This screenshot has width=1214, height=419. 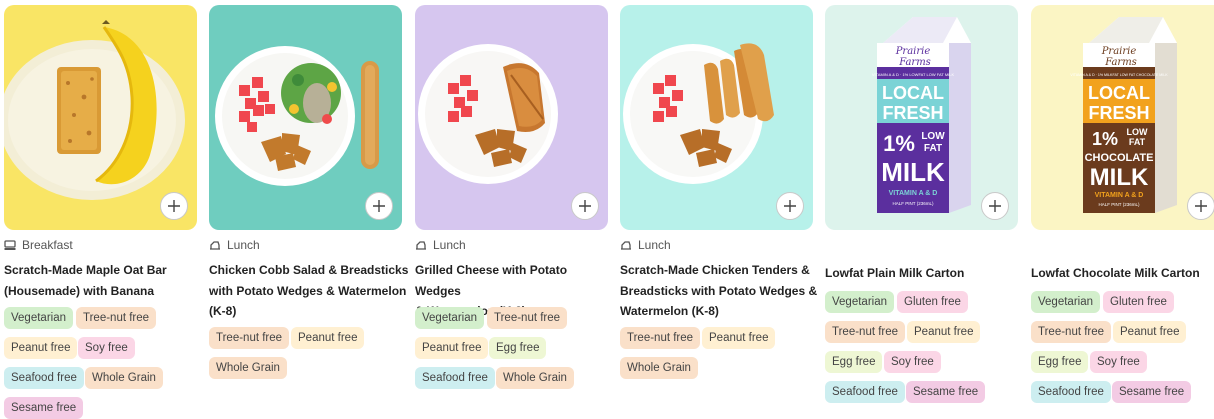 I want to click on title-line: Scratch-Made Chicken Tenders &, so click(x=715, y=270).